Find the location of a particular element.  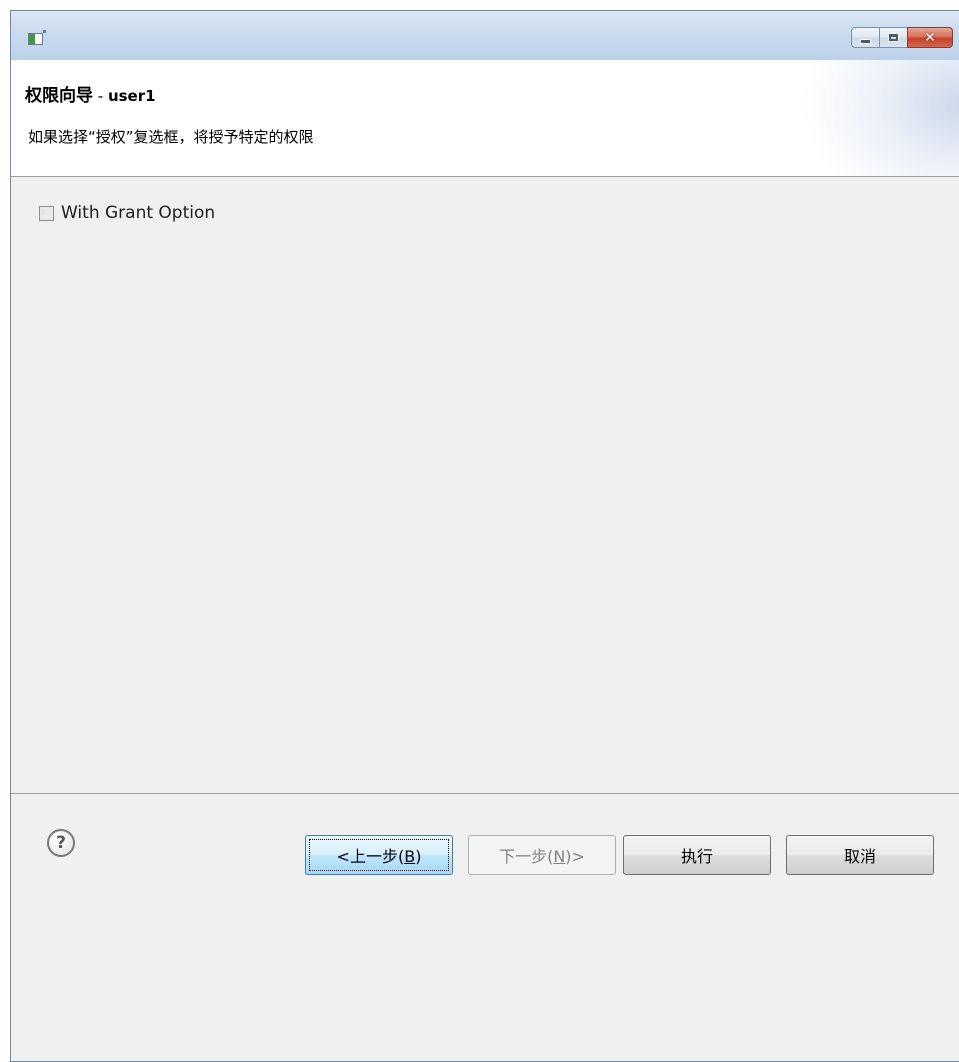

cancel-button-label: 取消 is located at coordinates (859, 856).